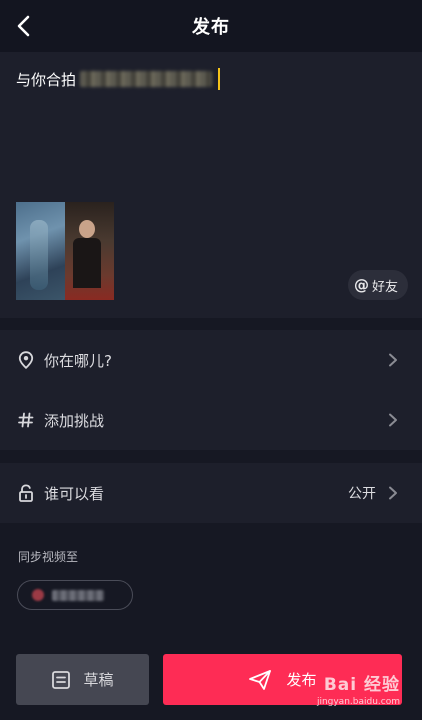  Describe the element at coordinates (48, 557) in the screenshot. I see `sync-section-title: 同步视频至` at that location.